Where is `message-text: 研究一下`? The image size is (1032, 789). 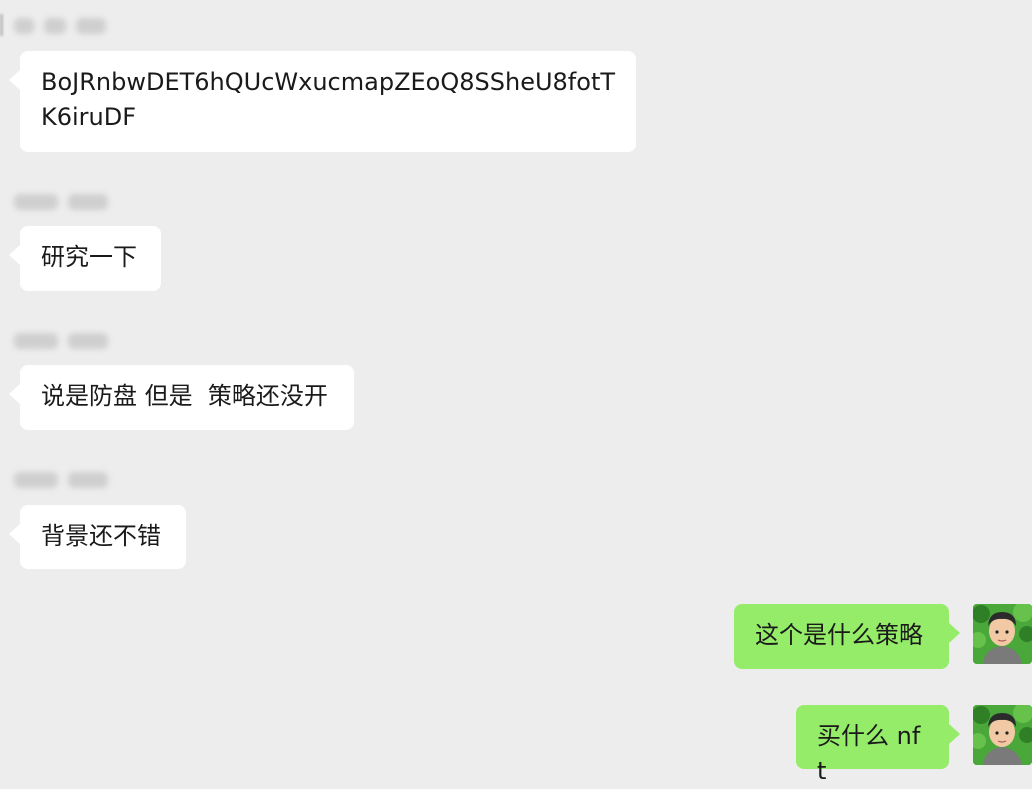
message-text: 研究一下 is located at coordinates (89, 257).